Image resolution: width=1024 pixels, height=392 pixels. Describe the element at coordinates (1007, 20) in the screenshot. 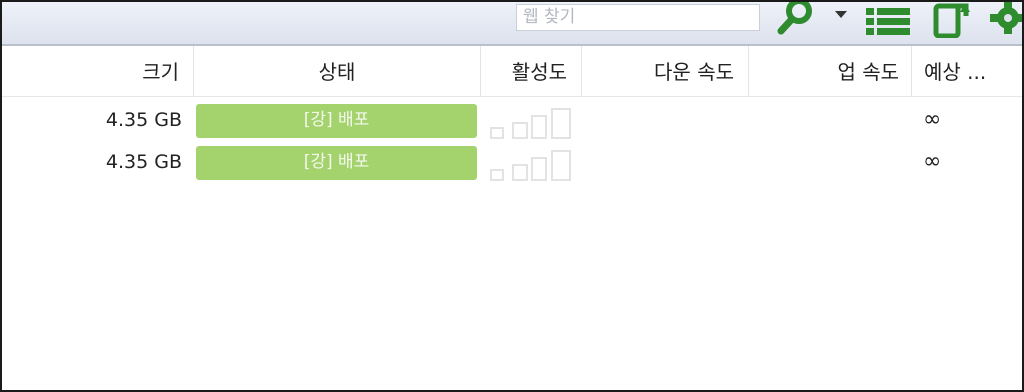

I see `settings-icon` at that location.